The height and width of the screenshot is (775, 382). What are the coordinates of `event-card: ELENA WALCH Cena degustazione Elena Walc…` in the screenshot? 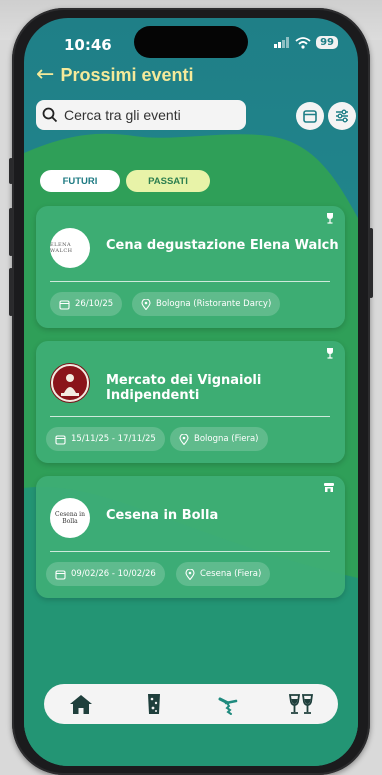 It's located at (190, 267).